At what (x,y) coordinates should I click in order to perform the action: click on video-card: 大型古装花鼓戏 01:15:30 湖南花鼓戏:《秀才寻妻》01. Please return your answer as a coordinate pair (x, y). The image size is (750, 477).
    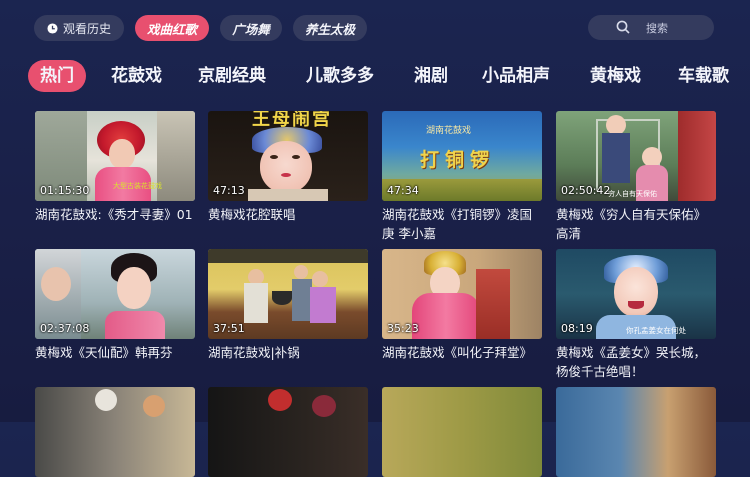
    Looking at the image, I should click on (115, 167).